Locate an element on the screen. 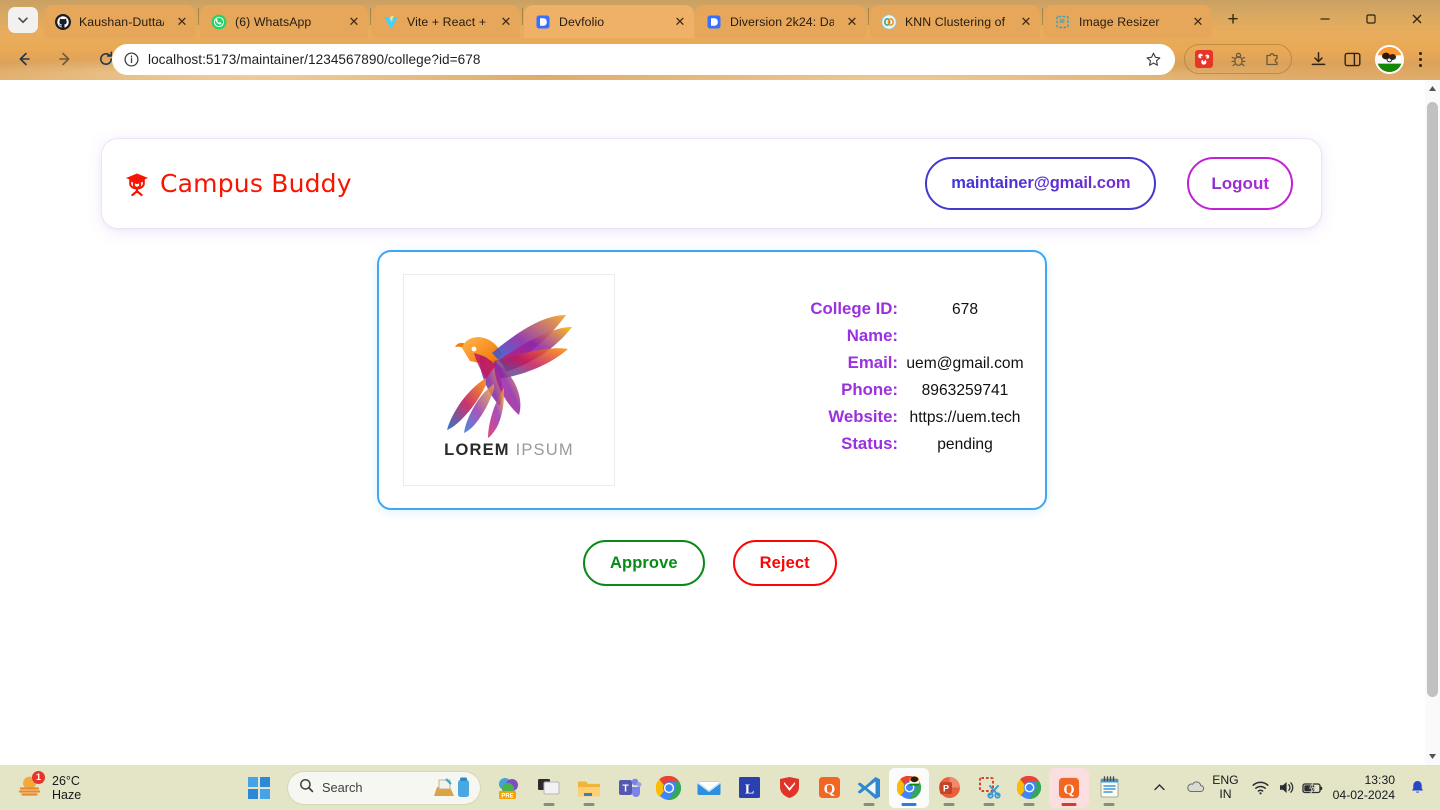  browser-tab: Diversion 2k24: Dash ✕ is located at coordinates (780, 21).